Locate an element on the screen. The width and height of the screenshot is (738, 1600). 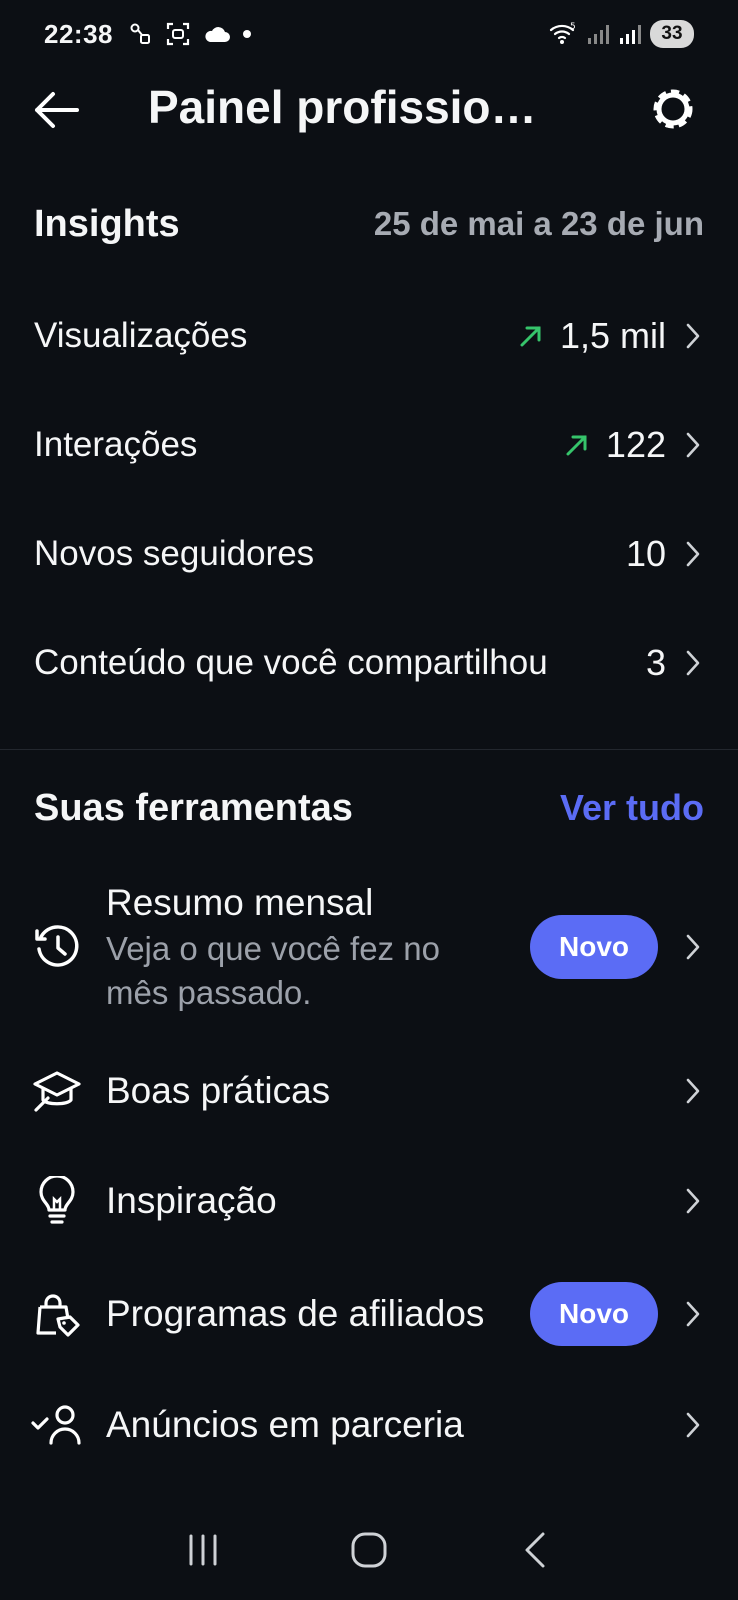
metric-value: 122 is located at coordinates (635, 444).